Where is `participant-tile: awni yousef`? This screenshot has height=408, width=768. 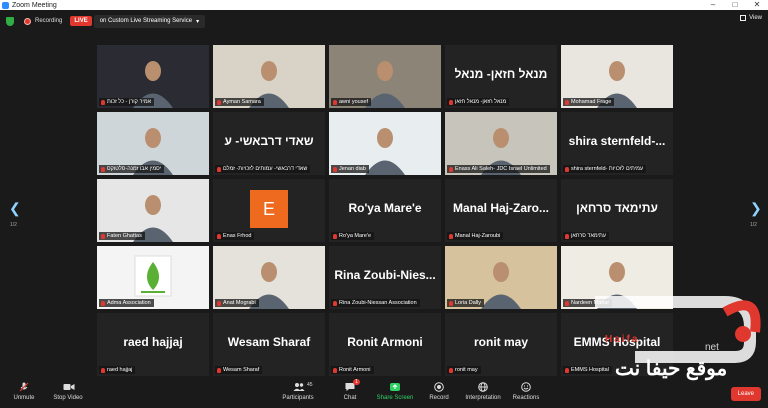 participant-tile: awni yousef is located at coordinates (385, 76).